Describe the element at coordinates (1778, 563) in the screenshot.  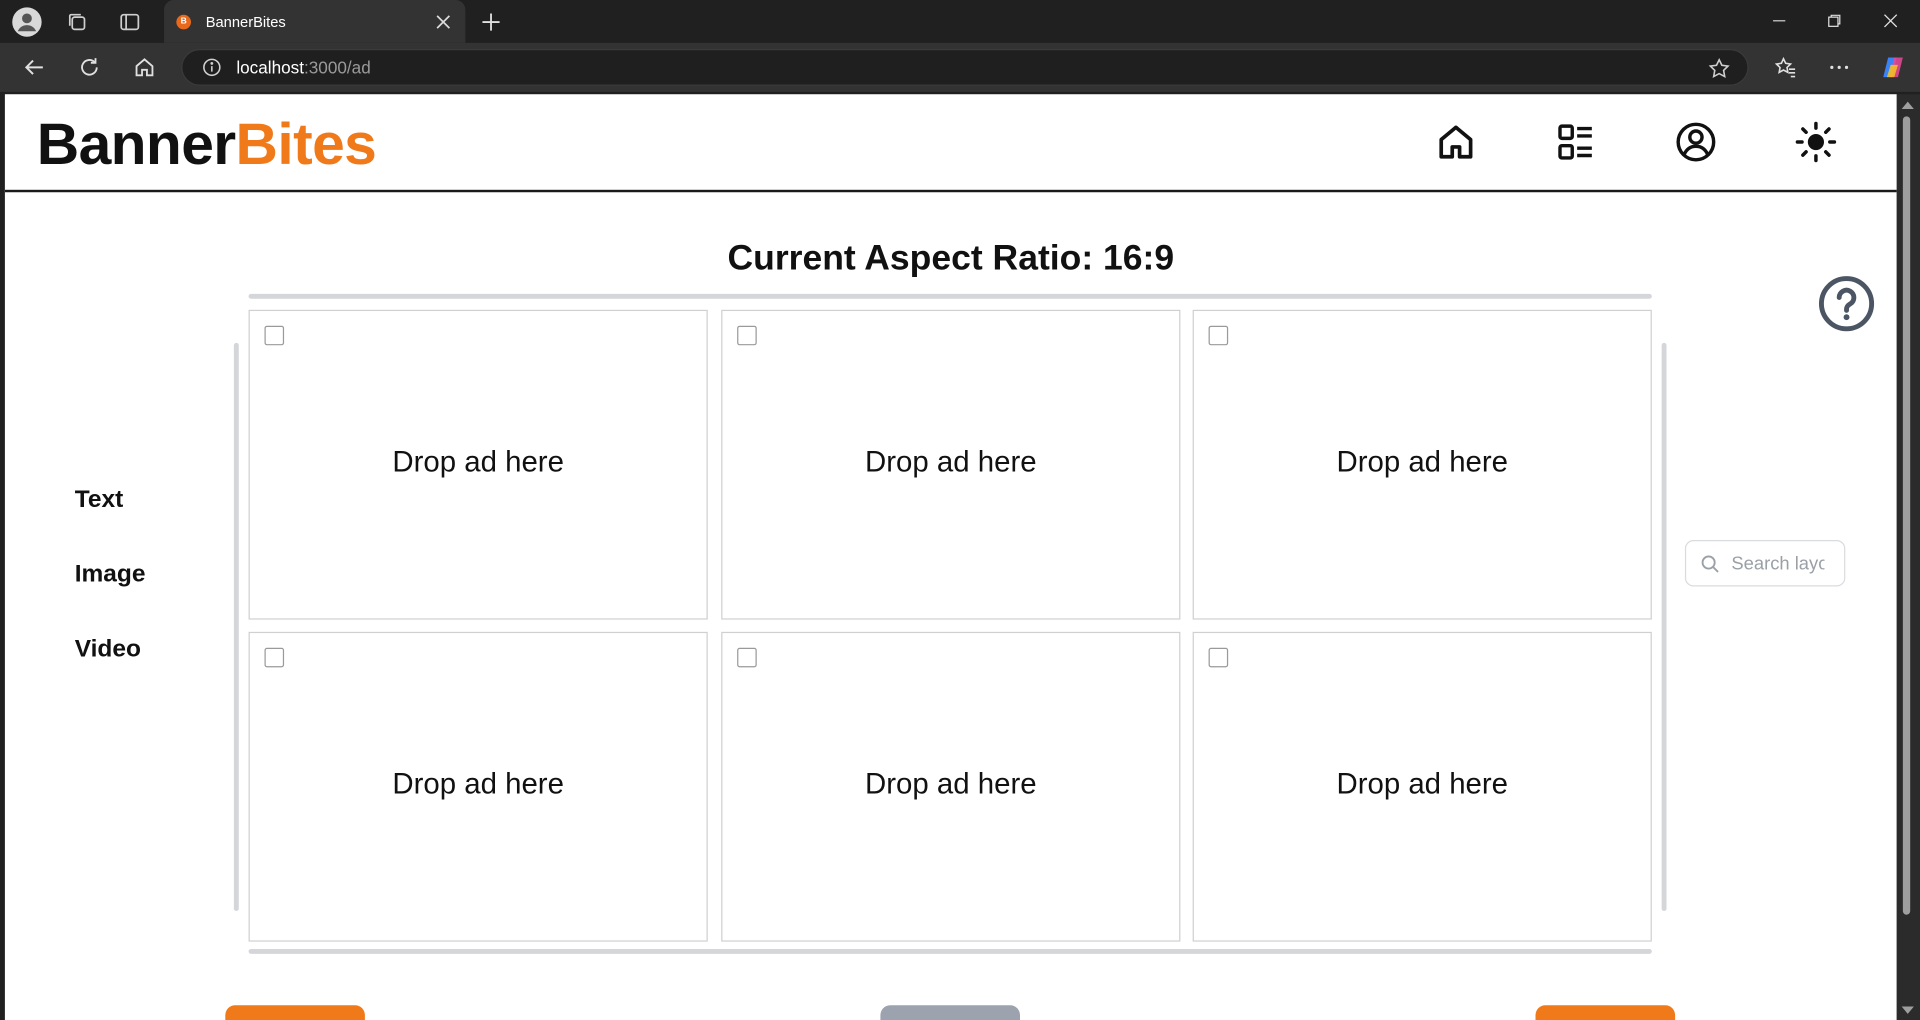
I see `search-input` at that location.